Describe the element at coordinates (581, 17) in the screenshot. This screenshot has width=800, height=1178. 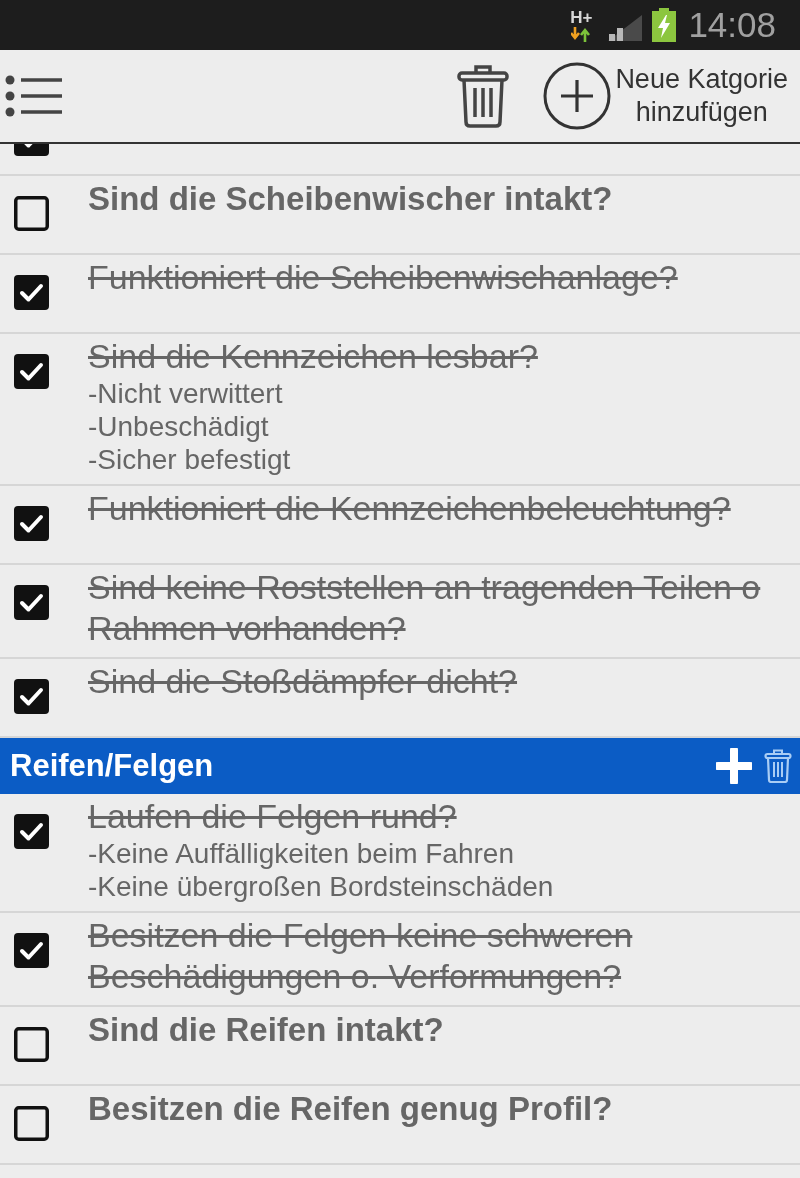
I see `network-type-label: H+` at that location.